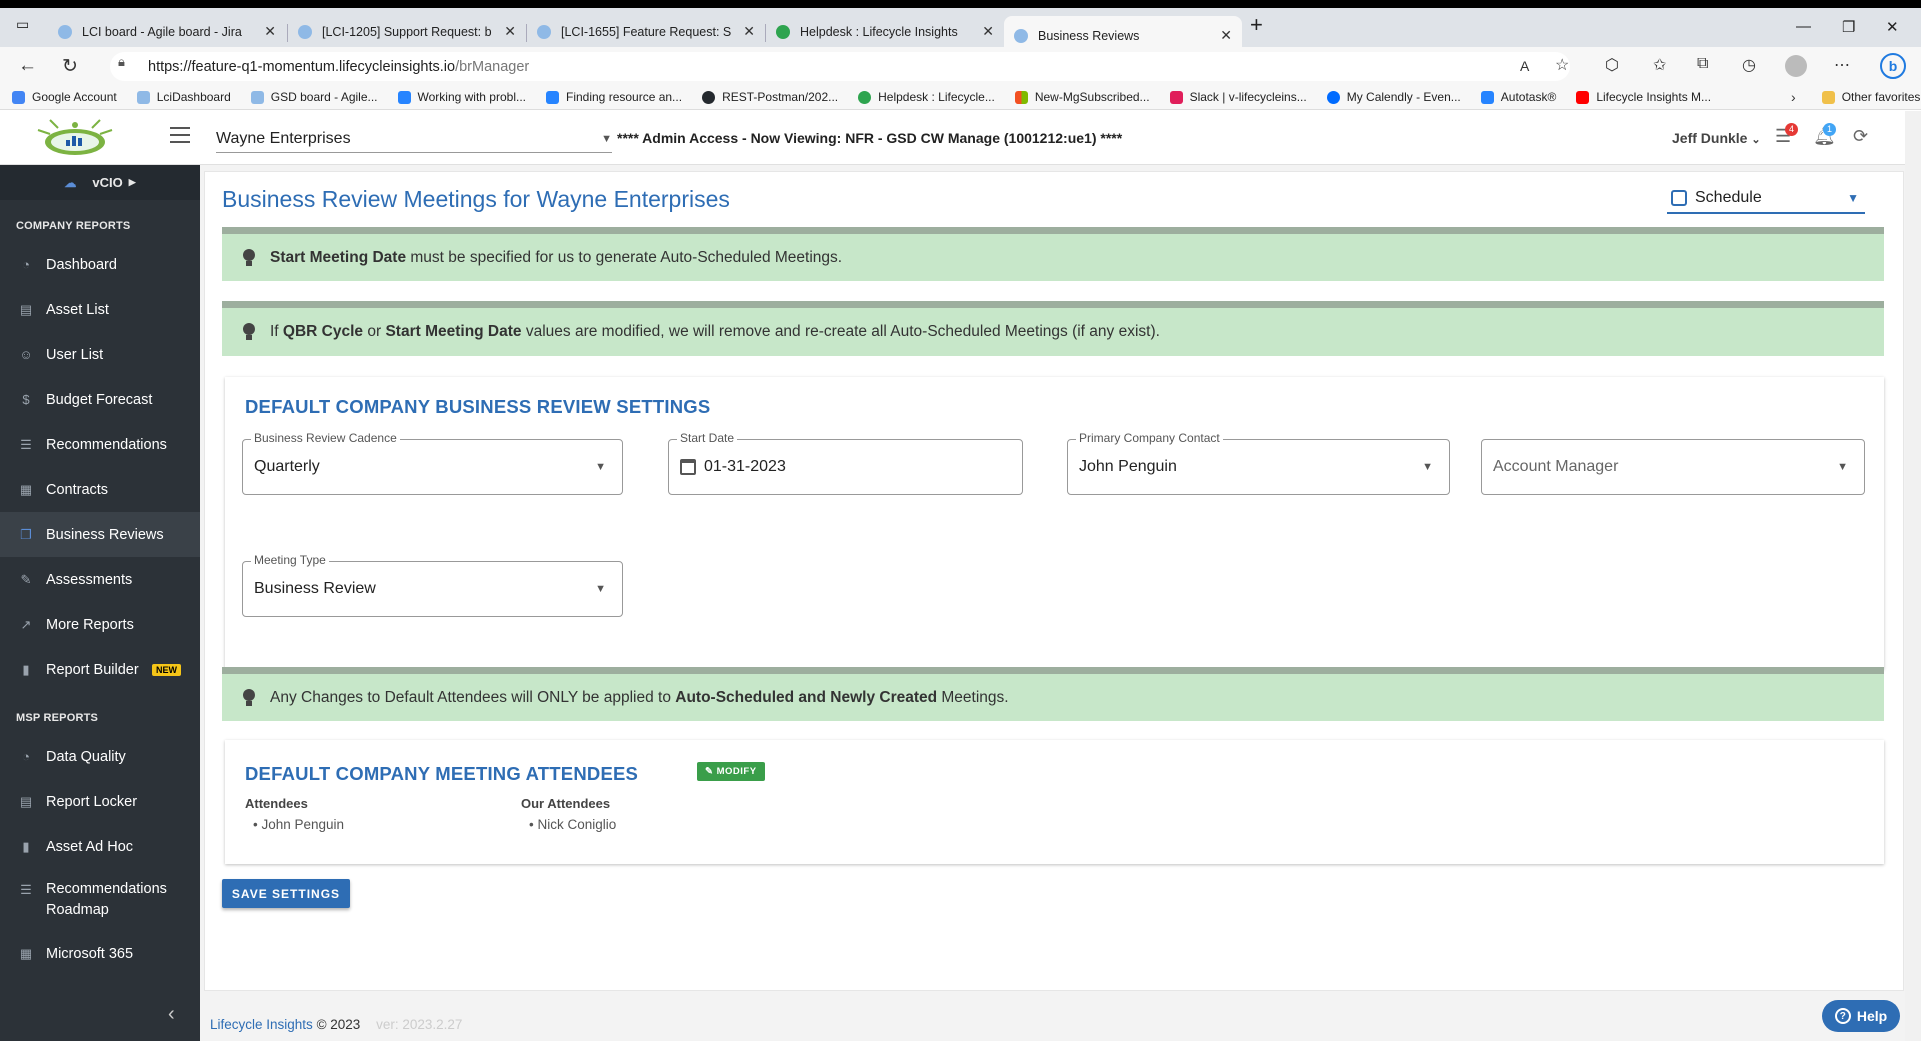  I want to click on footer-brand-link: Lifecycle Insights, so click(261, 1024).